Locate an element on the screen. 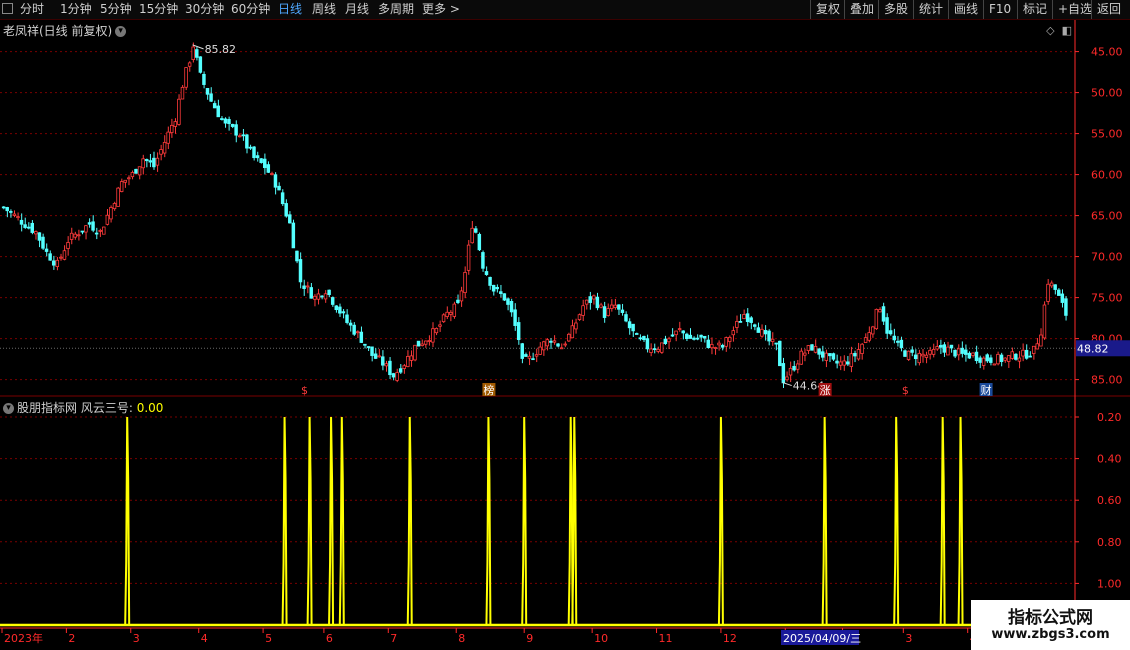 Image resolution: width=1130 pixels, height=650 pixels. watermark-url: www.zbgs3.com is located at coordinates (1050, 634).